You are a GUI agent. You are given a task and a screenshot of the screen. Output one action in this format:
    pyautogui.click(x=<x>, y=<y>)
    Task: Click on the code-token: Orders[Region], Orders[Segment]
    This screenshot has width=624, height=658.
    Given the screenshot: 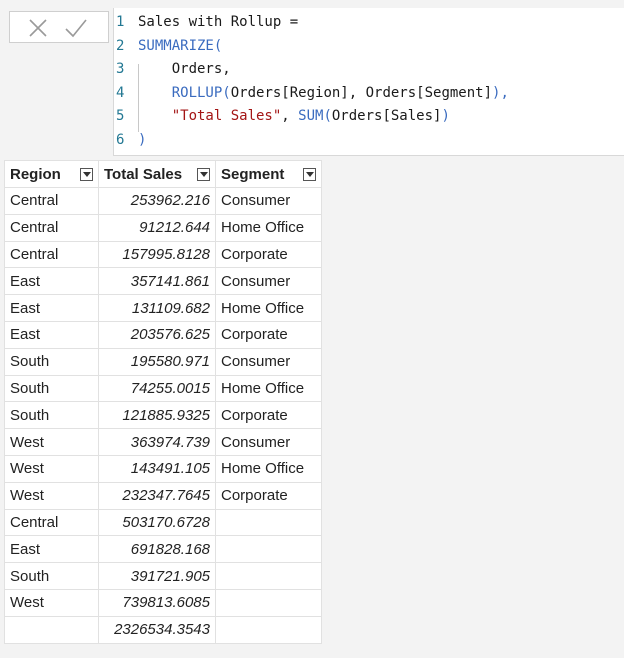 What is the action you would take?
    pyautogui.click(x=361, y=92)
    